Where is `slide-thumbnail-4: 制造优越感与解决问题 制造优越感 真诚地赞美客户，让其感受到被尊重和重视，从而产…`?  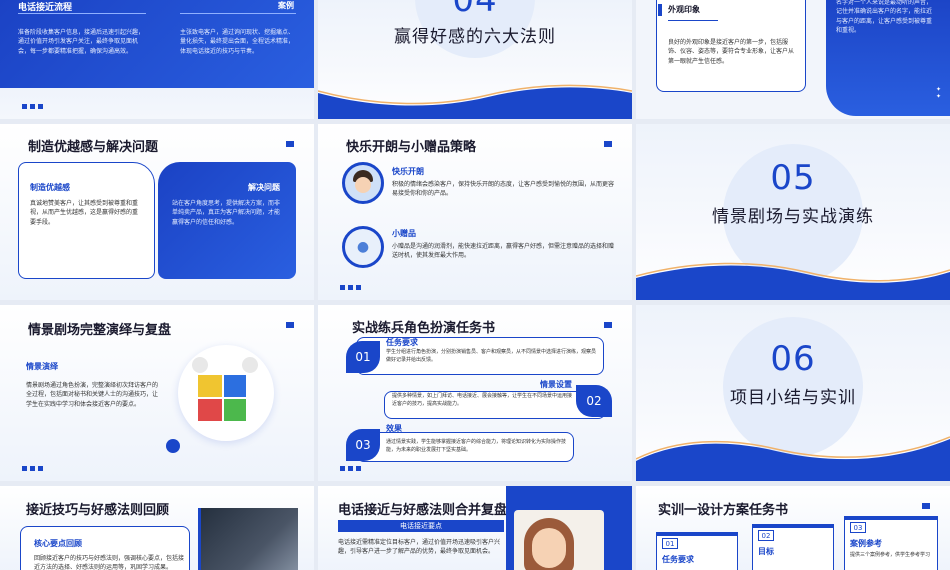 slide-thumbnail-4: 制造优越感与解决问题 制造优越感 真诚地赞美客户，让其感受到被尊重和重视，从而产… is located at coordinates (157, 212).